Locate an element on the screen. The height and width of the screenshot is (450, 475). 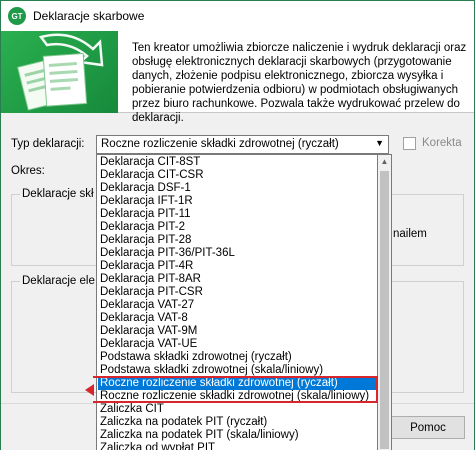
dropdown-scrollbar: ▲ is located at coordinates (385, 302).